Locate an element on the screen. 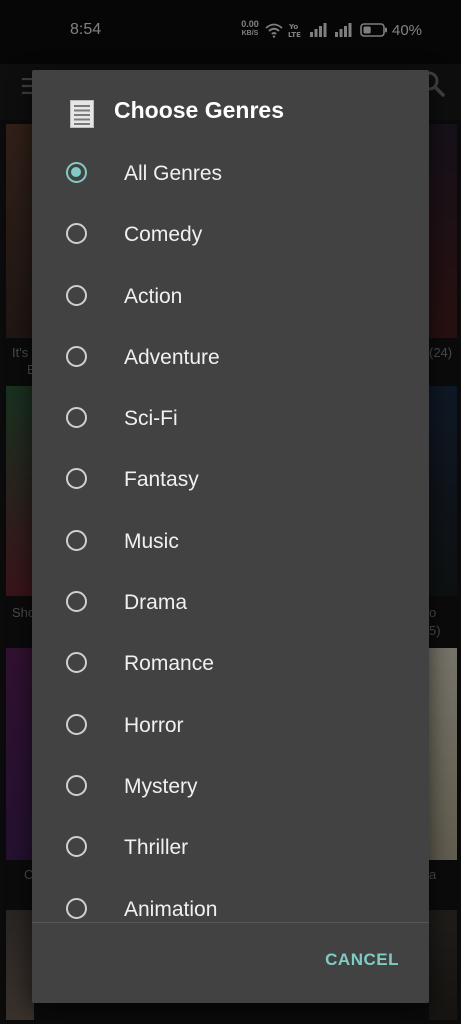 The image size is (461, 1024). cancel-button: CANCEL is located at coordinates (362, 960).